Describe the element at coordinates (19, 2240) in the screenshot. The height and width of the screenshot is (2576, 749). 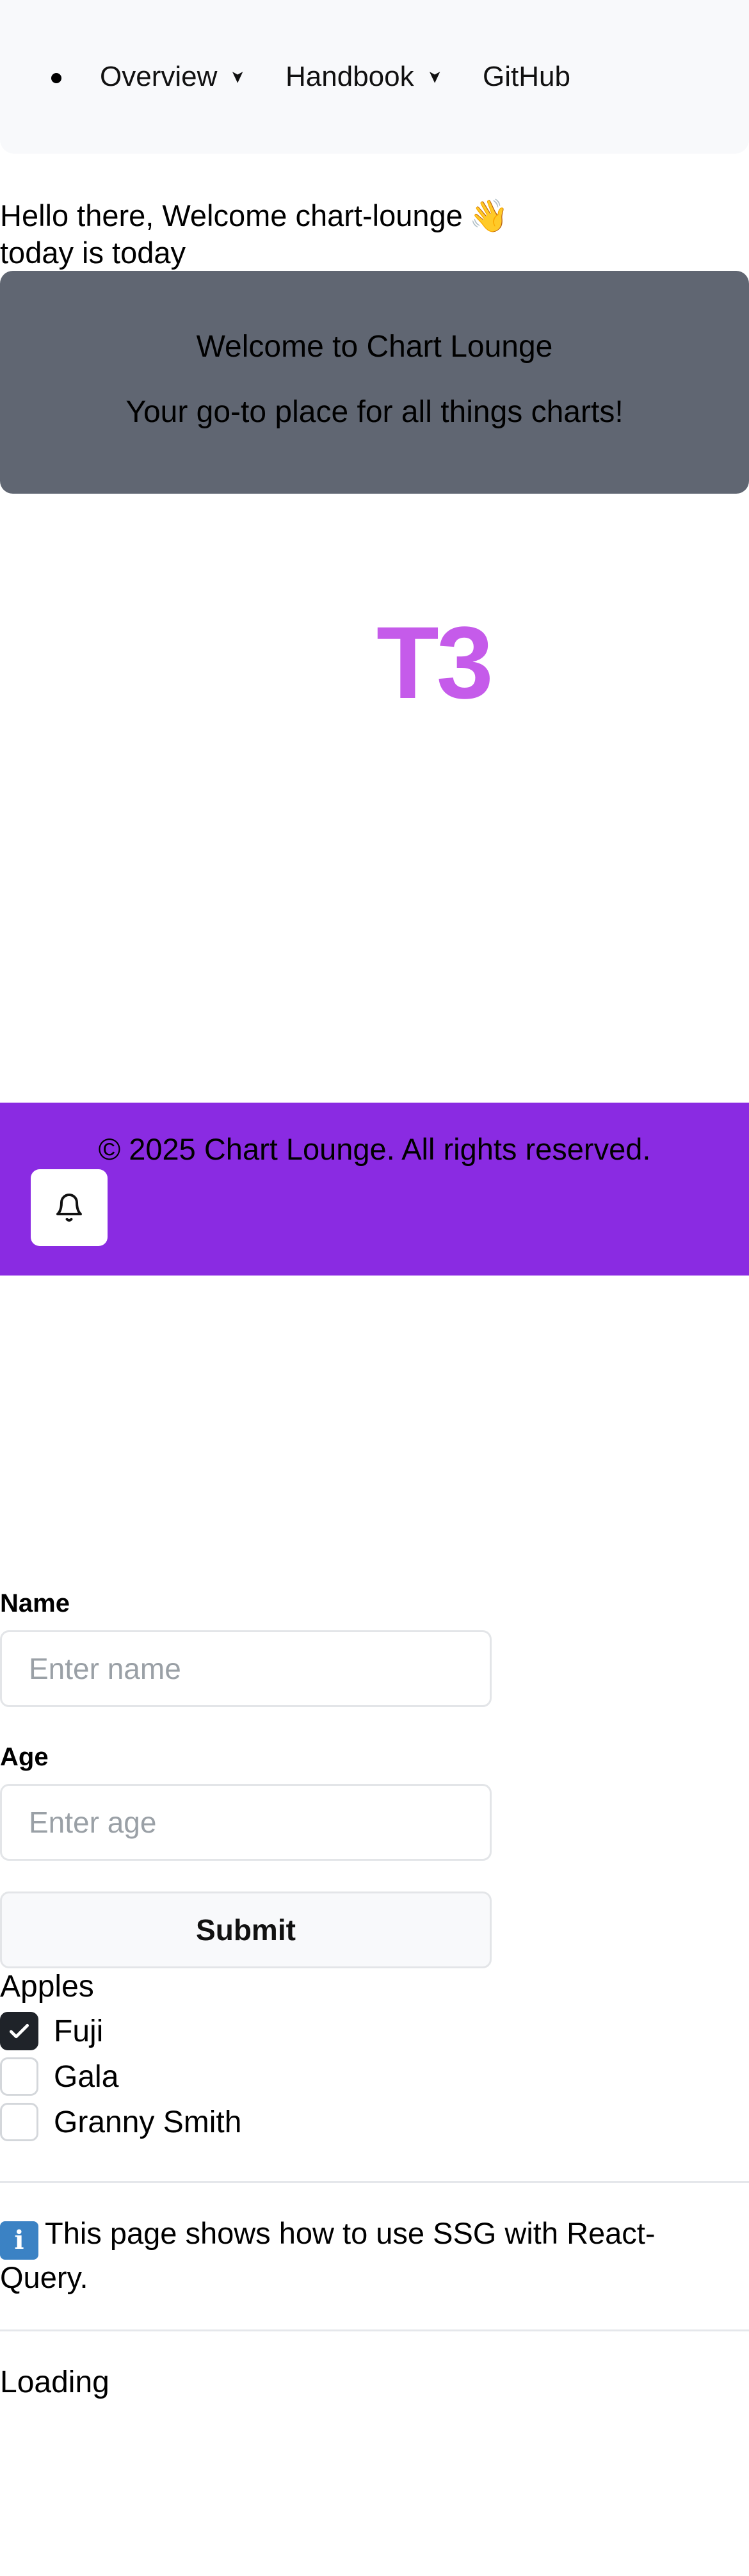
I see `info-icon: i` at that location.